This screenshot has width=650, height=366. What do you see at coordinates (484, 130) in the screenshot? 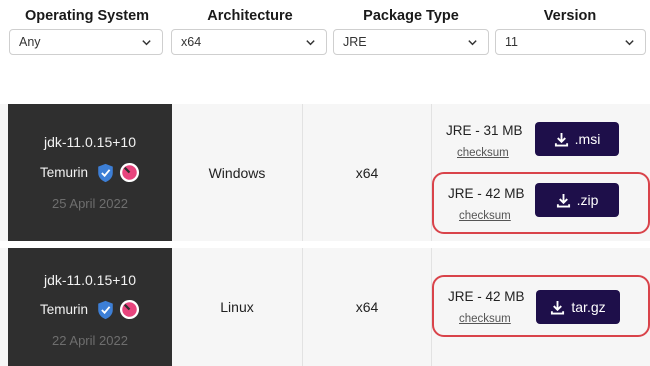
I see `package-size: JRE - 31 MB` at bounding box center [484, 130].